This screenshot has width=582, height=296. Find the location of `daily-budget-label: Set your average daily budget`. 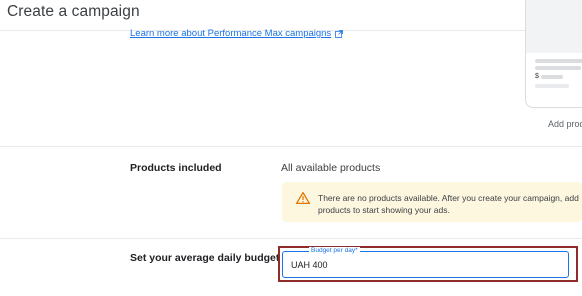

daily-budget-label: Set your average daily budget is located at coordinates (205, 258).